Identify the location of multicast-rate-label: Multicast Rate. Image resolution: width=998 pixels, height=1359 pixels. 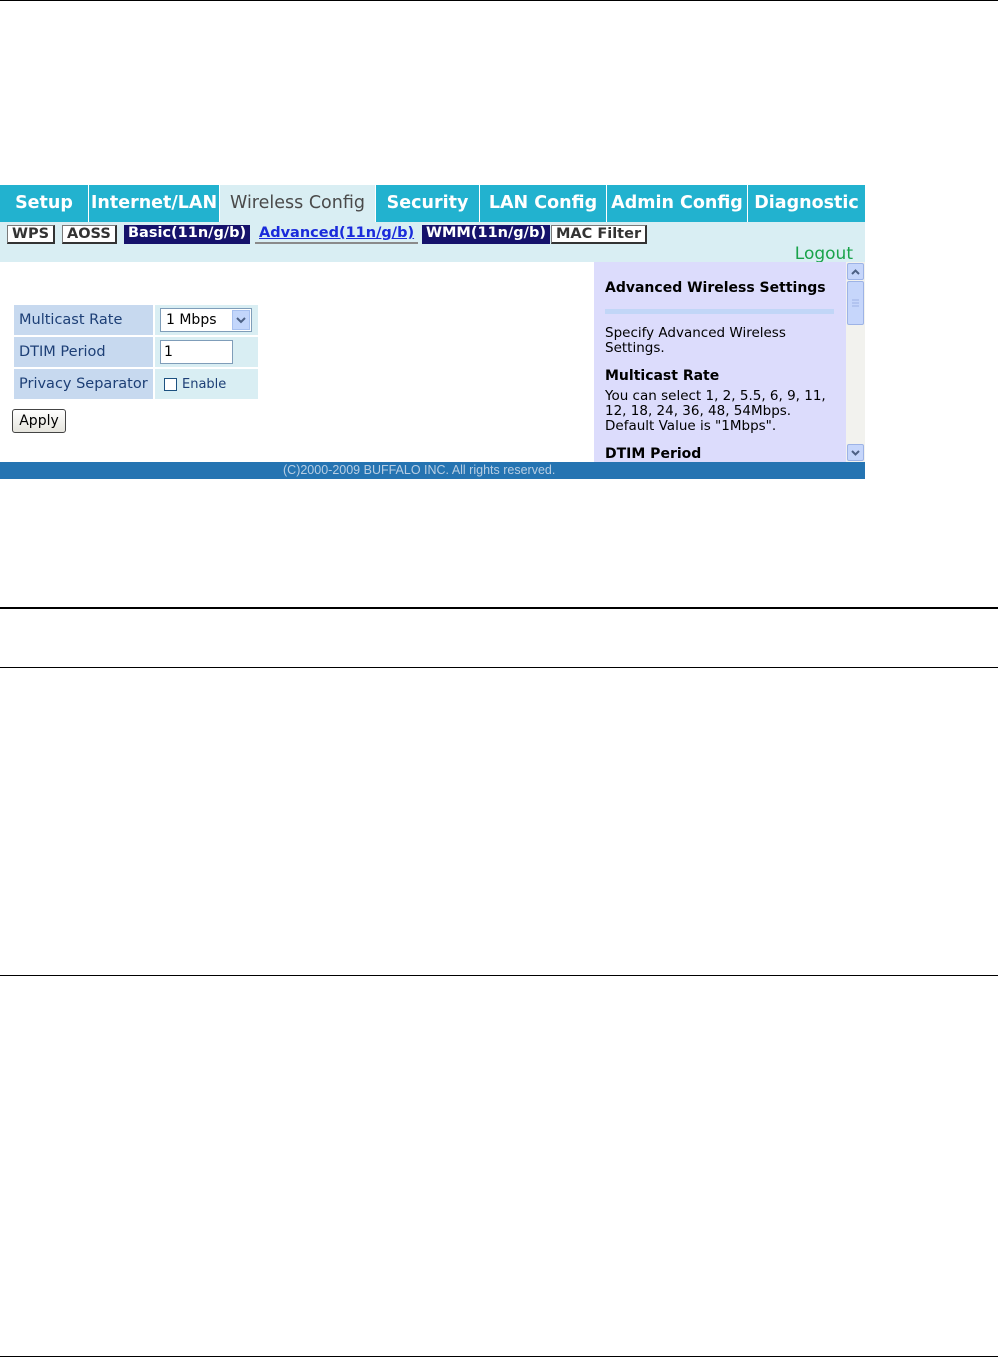
(83, 320).